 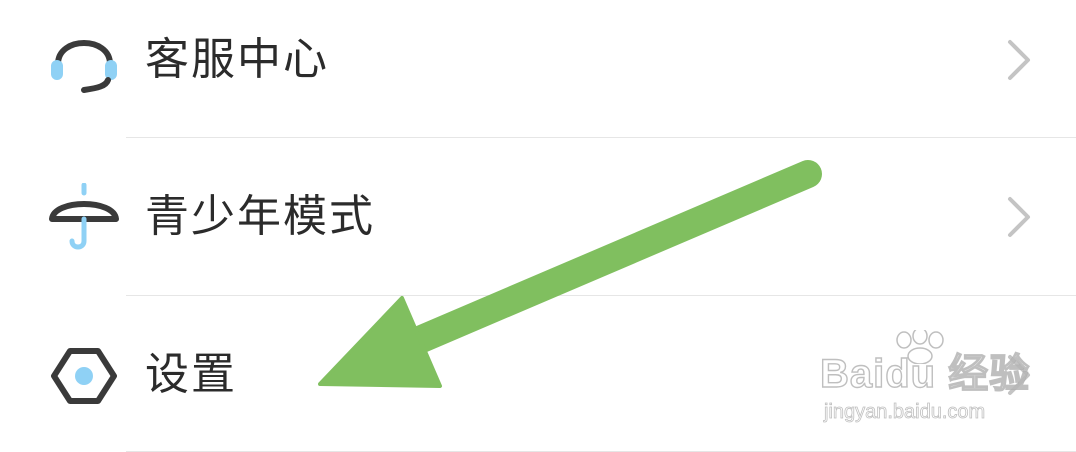 I want to click on menu-item-label: 青少年模式, so click(x=260, y=216).